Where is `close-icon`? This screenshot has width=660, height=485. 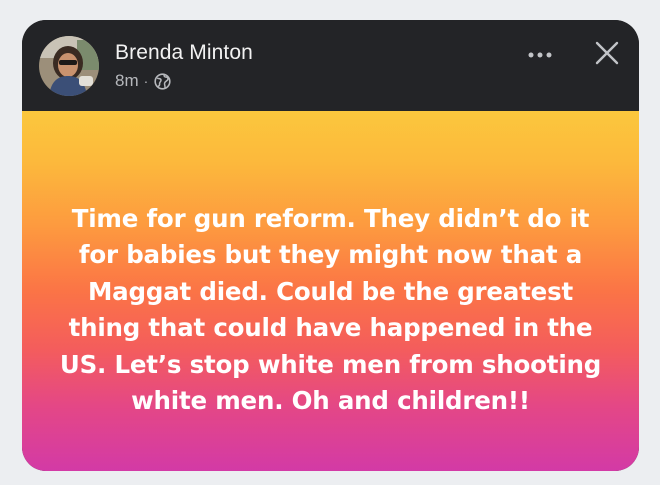 close-icon is located at coordinates (607, 53).